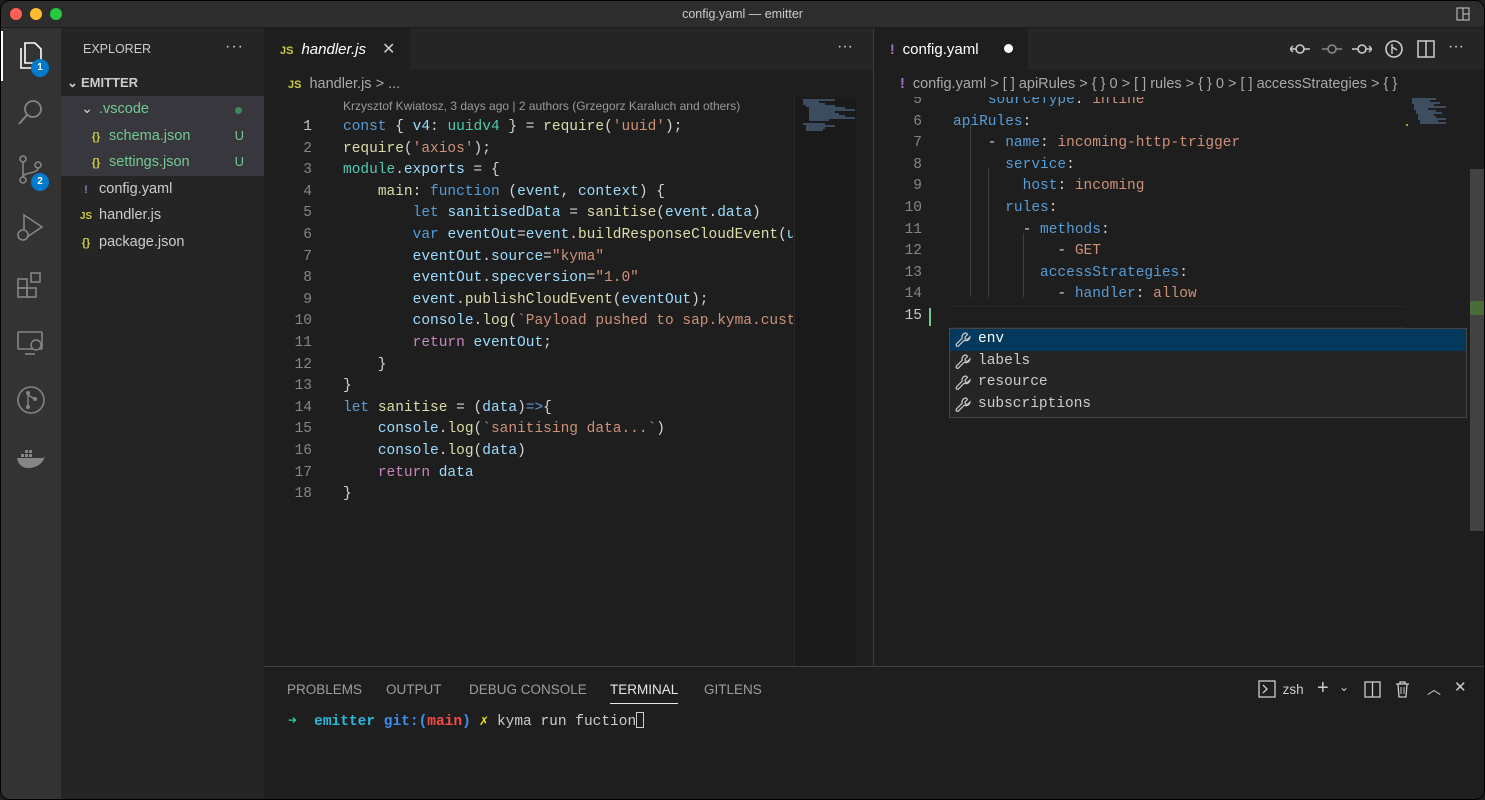 The height and width of the screenshot is (800, 1485). What do you see at coordinates (307, 127) in the screenshot?
I see `line-number: 1` at bounding box center [307, 127].